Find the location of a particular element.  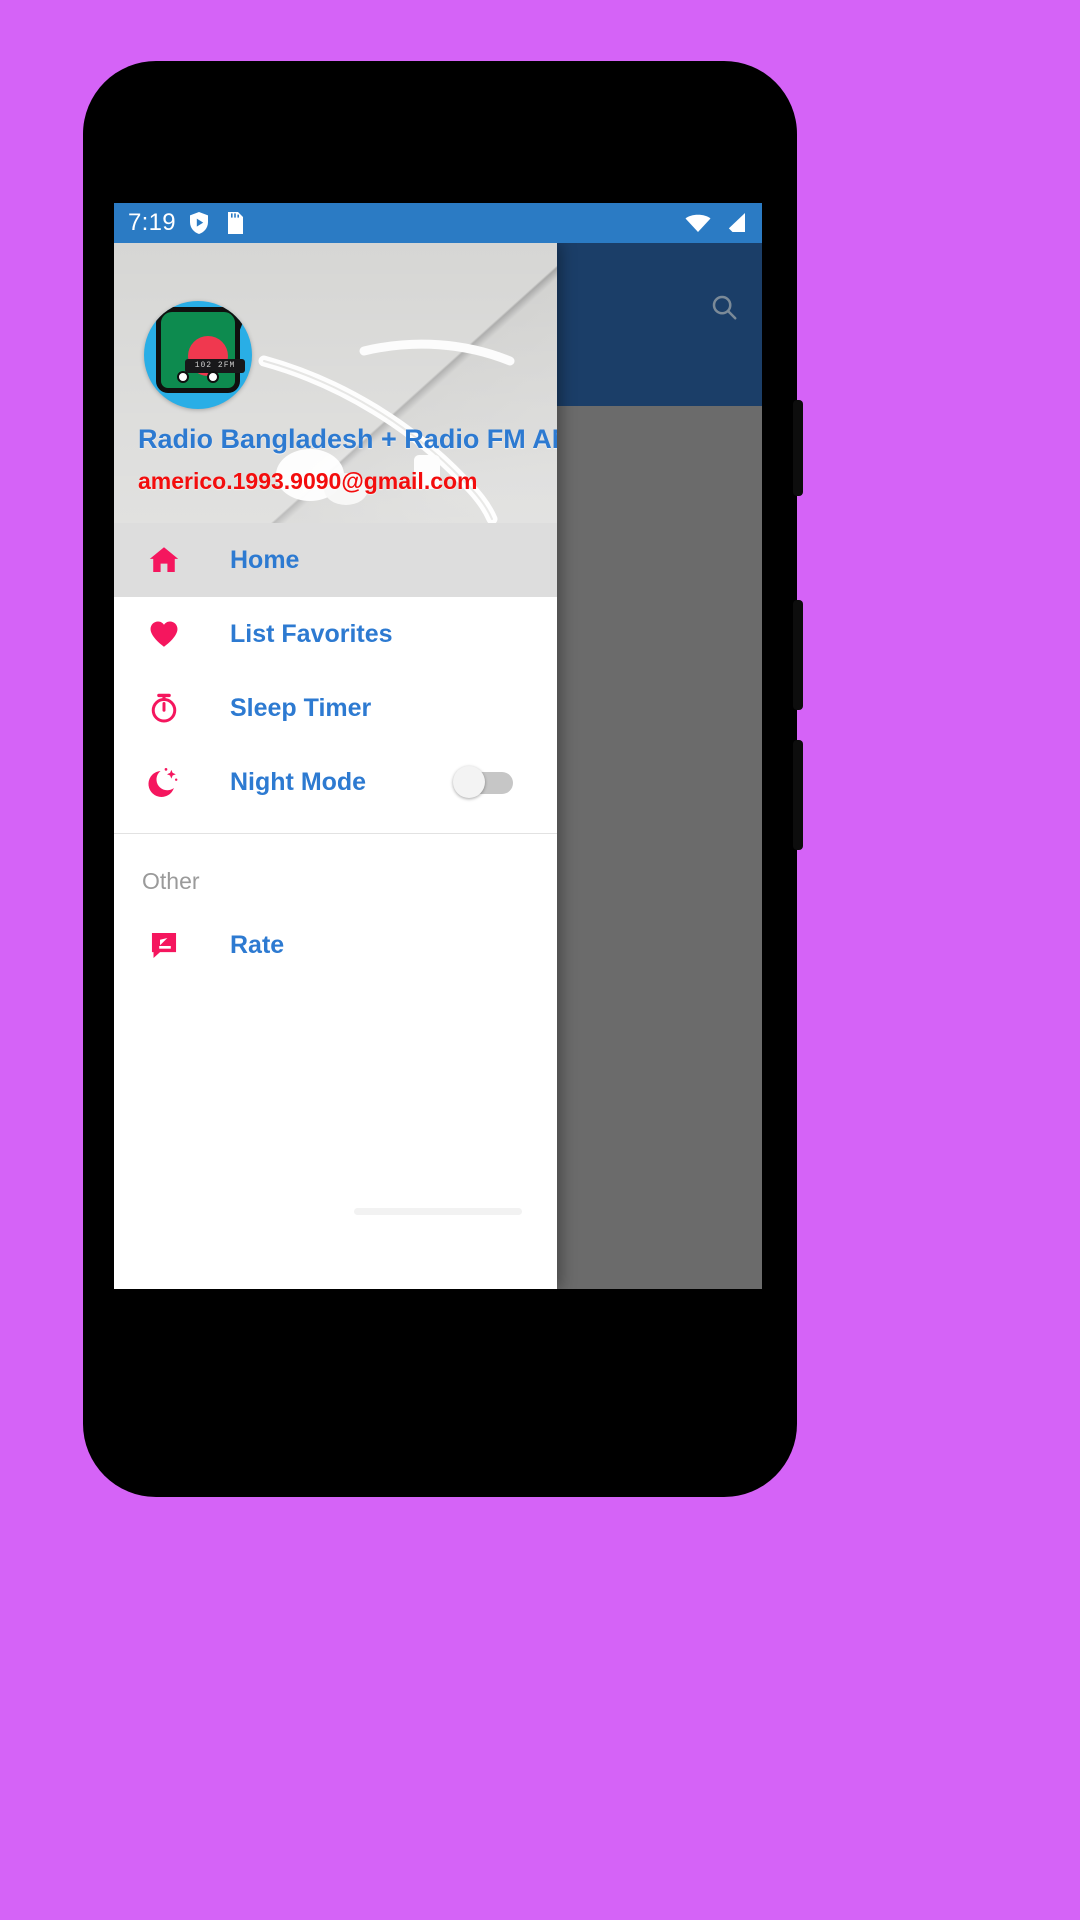

drawer-item-label: List Favorites is located at coordinates (311, 633).